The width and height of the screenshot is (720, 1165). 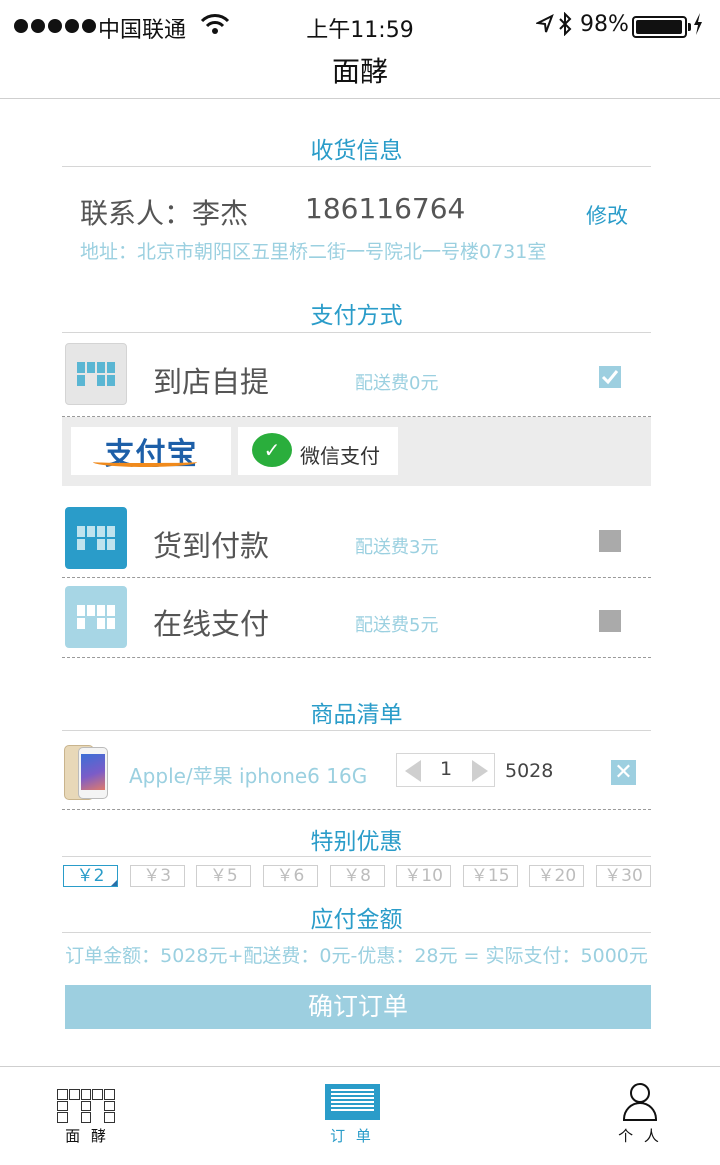 What do you see at coordinates (248, 776) in the screenshot?
I see `product-name: Apple/苹果 iphone6 16G` at bounding box center [248, 776].